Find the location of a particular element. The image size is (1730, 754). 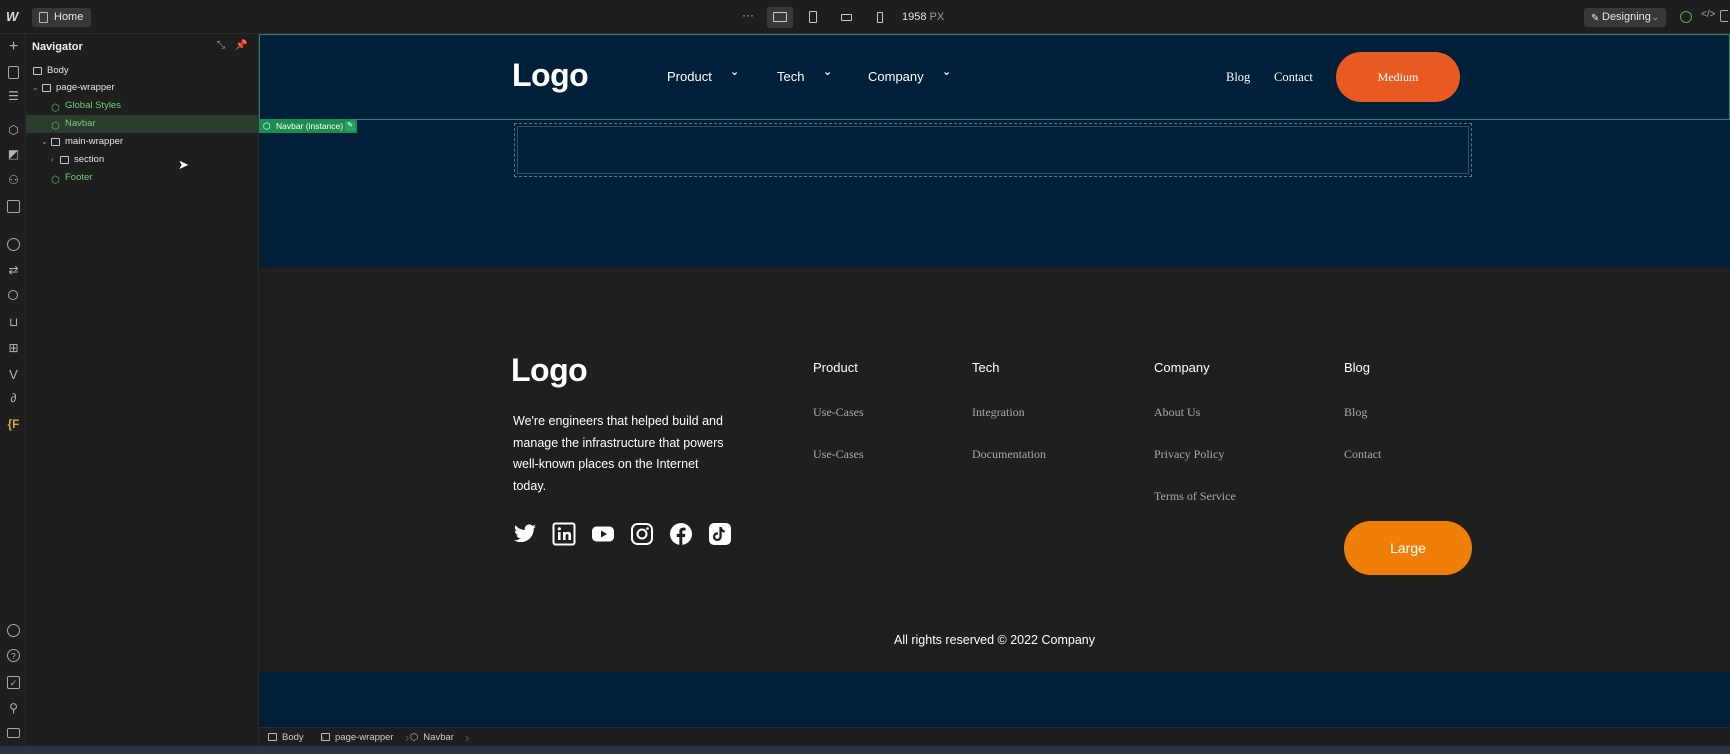

copyright-text: All rights reserved © 2022 Company is located at coordinates (994, 640).